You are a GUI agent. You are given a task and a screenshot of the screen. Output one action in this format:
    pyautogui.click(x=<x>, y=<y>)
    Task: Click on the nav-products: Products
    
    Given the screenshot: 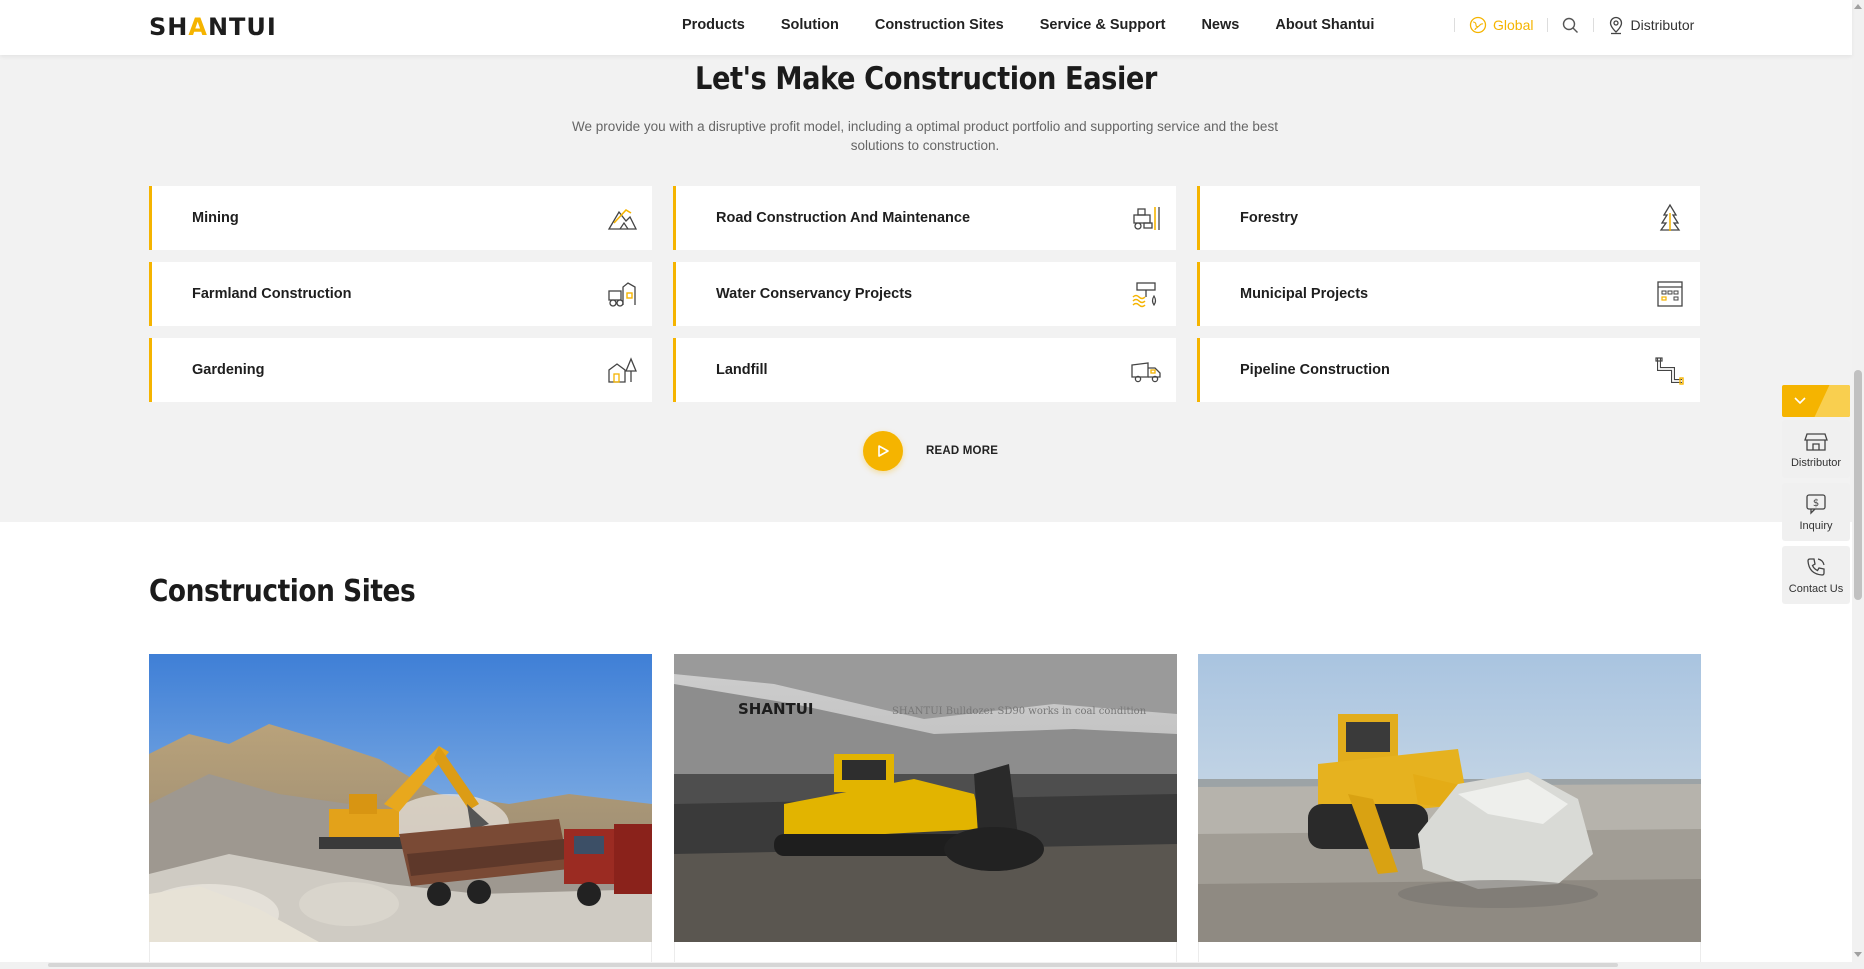 What is the action you would take?
    pyautogui.click(x=713, y=25)
    